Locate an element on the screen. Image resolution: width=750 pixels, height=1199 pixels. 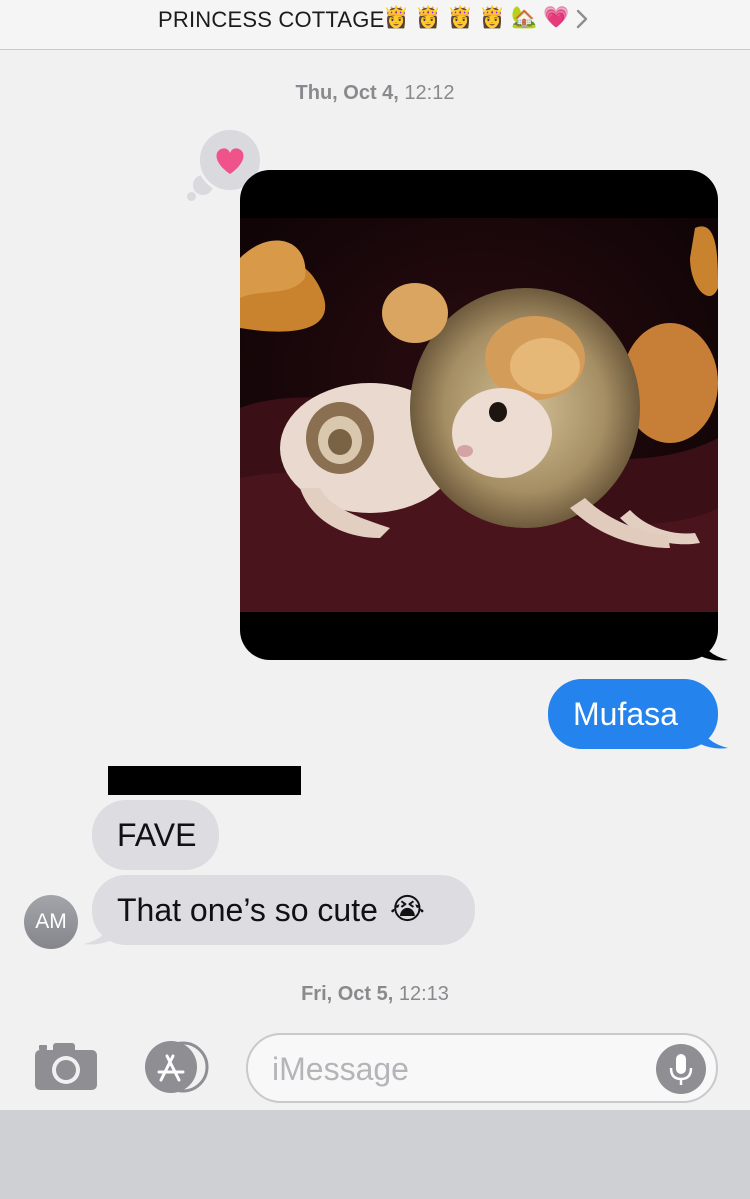
app-store-icon is located at coordinates (176, 1067).